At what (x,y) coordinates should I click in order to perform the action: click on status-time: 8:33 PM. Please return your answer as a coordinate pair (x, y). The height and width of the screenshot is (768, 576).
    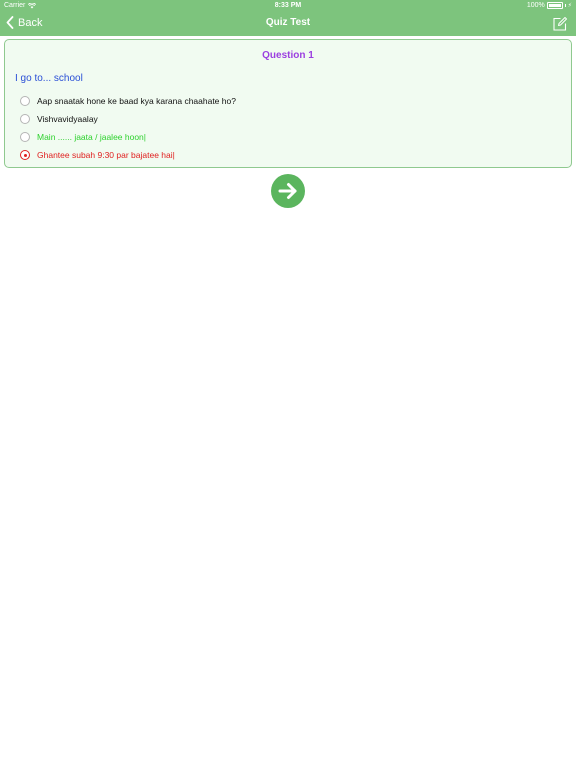
    Looking at the image, I should click on (288, 5).